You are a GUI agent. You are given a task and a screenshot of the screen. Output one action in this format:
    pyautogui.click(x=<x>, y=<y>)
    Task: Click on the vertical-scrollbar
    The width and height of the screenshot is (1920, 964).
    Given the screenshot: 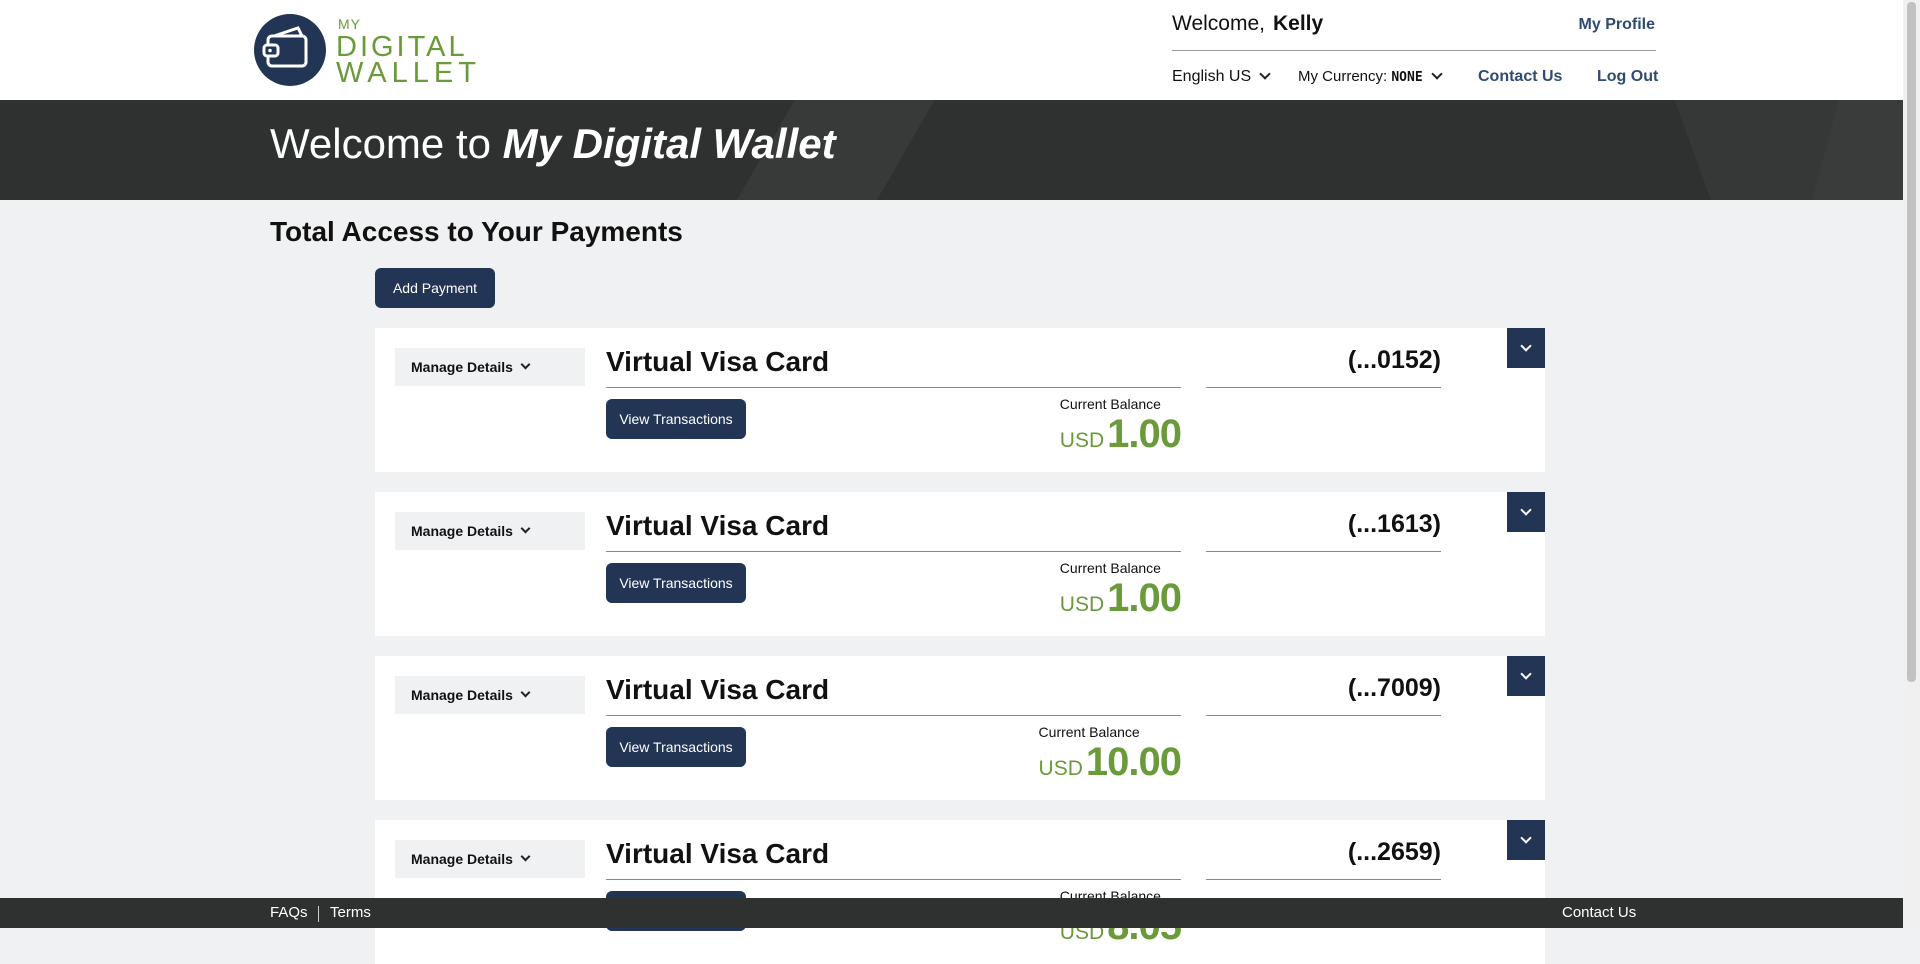 What is the action you would take?
    pyautogui.click(x=1911, y=464)
    